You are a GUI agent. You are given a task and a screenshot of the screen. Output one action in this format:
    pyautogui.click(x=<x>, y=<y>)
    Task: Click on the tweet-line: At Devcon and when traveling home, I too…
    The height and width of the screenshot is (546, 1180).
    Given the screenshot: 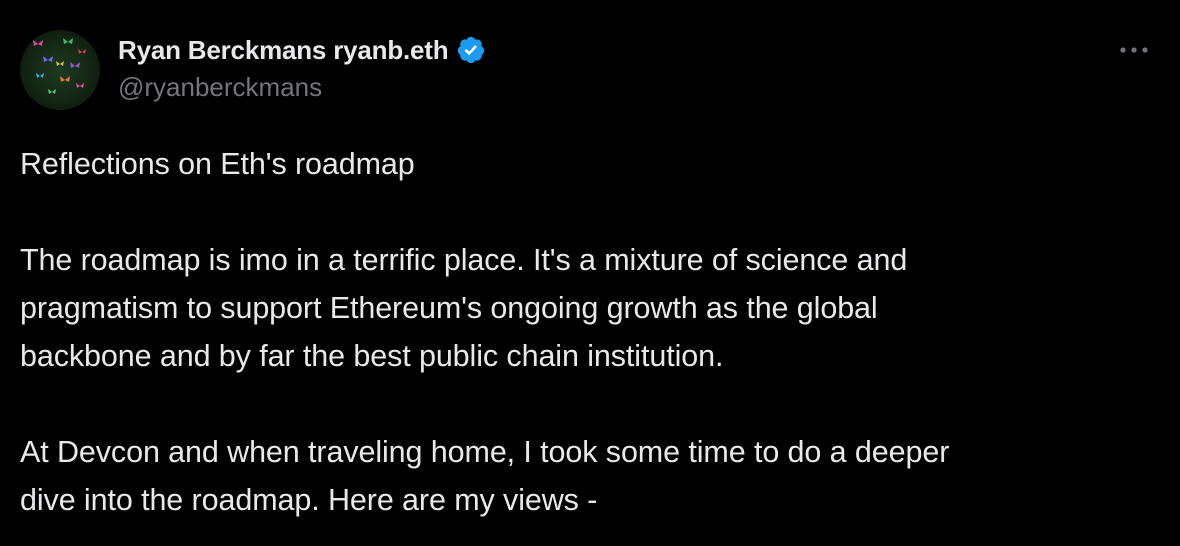 What is the action you would take?
    pyautogui.click(x=485, y=452)
    